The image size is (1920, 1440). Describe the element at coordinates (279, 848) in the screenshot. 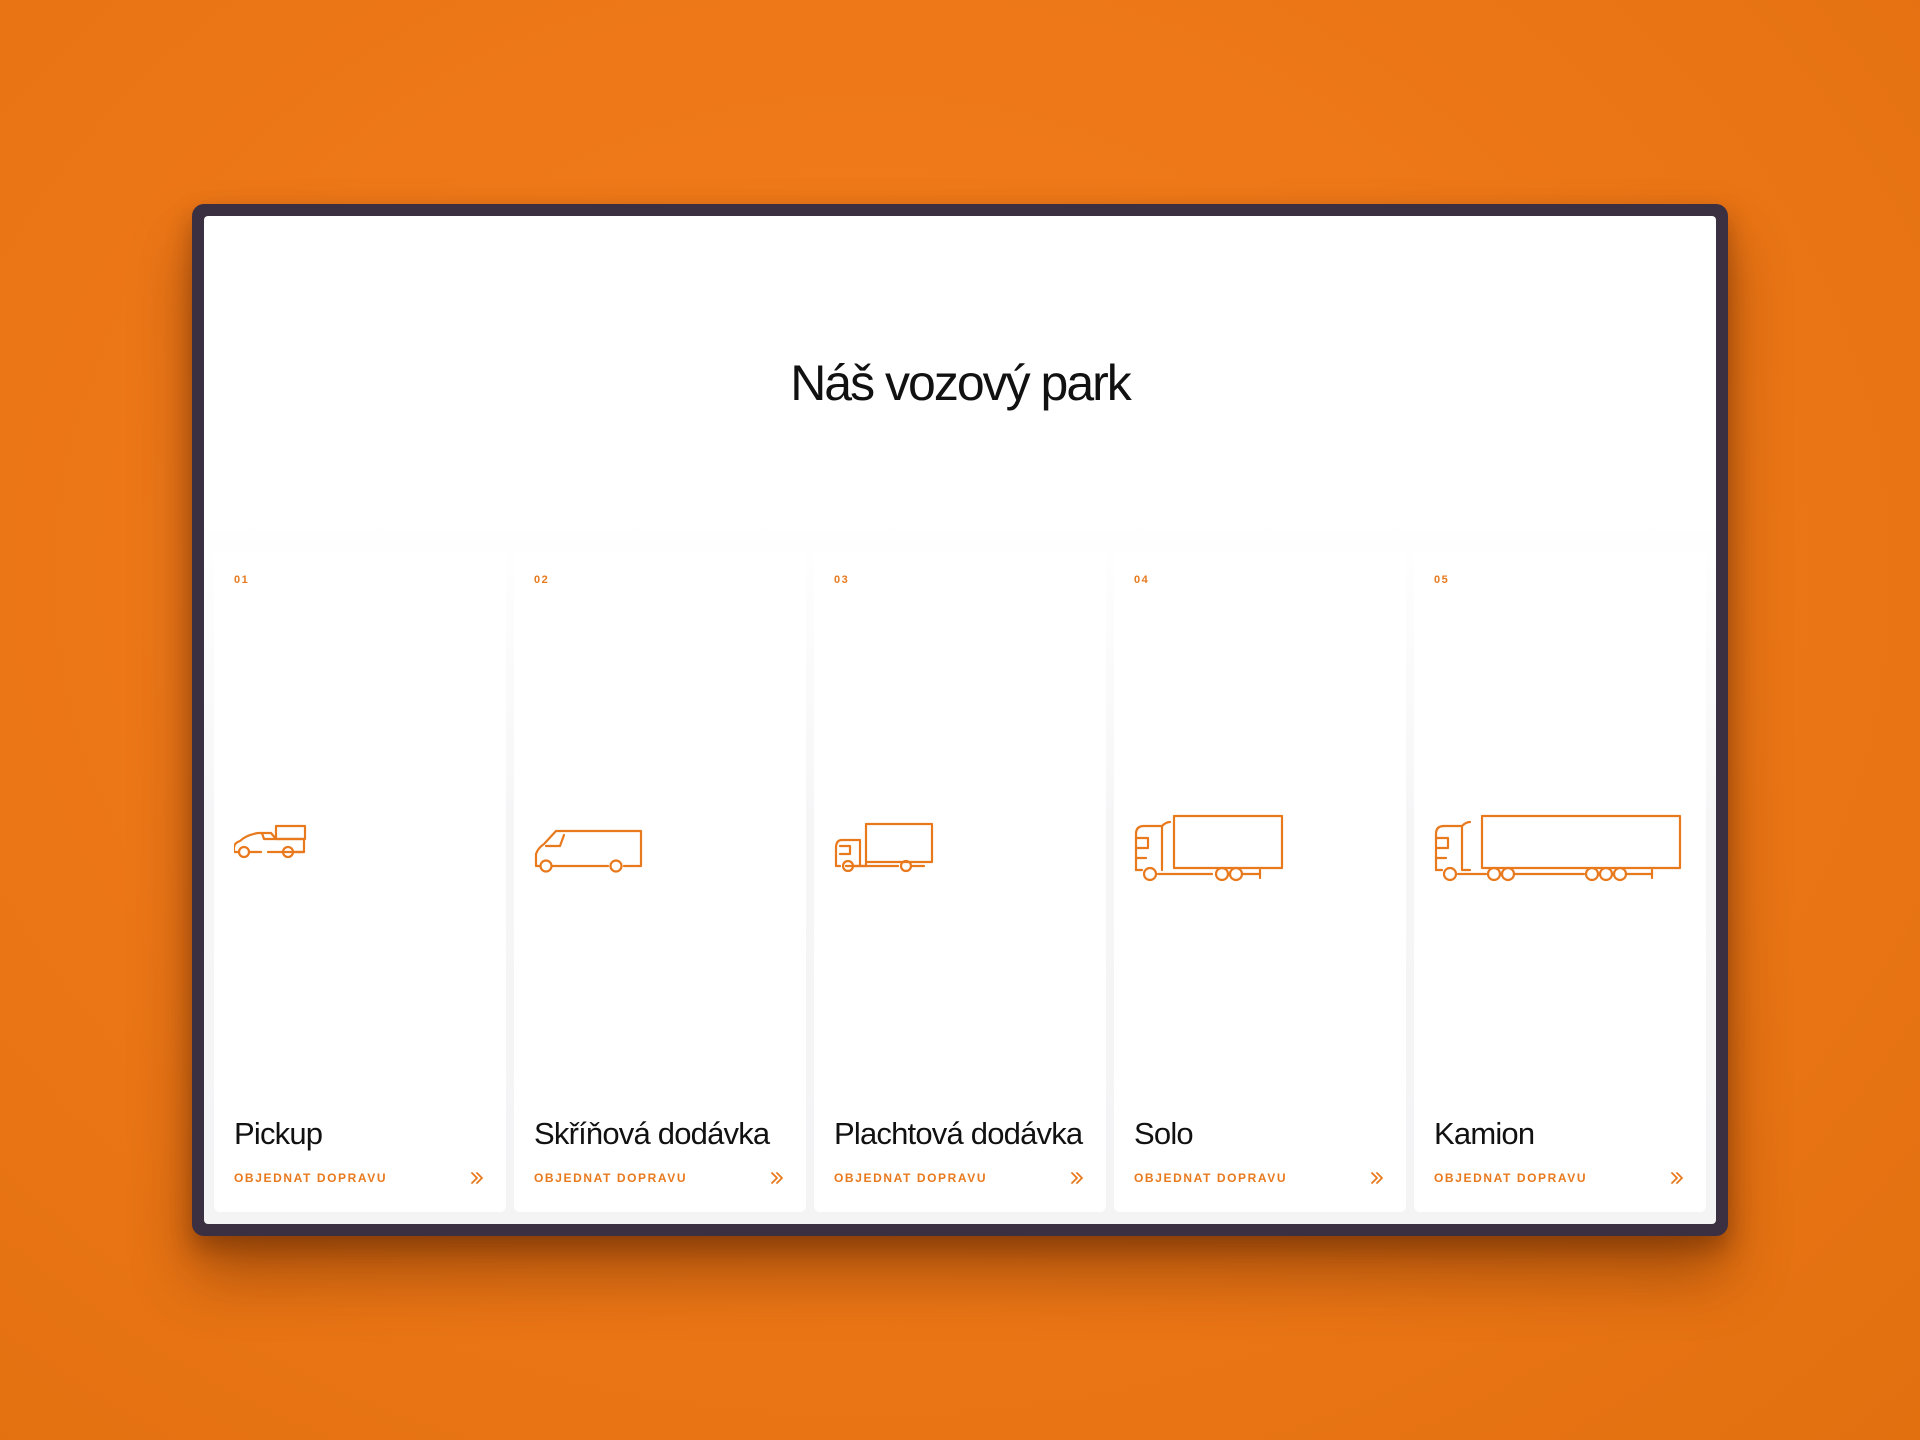

I see `pickup-icon` at that location.